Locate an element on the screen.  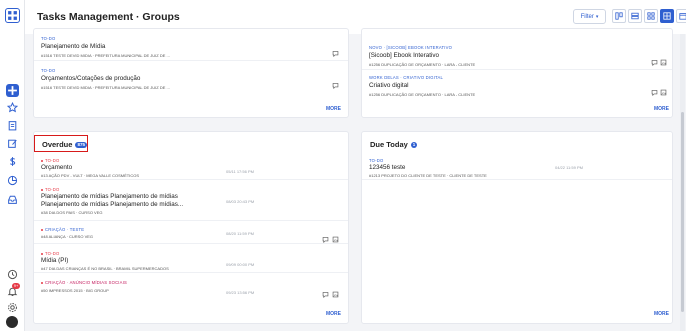
task-name: [Sicoob] Ebook Interativo is located at coordinates (404, 55).